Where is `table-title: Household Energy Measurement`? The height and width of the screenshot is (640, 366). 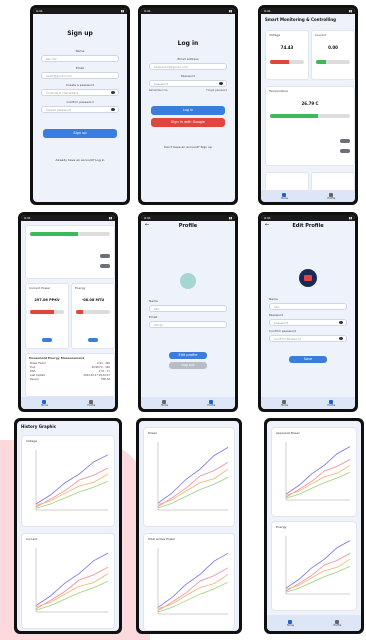
table-title: Household Energy Measurement is located at coordinates (57, 358).